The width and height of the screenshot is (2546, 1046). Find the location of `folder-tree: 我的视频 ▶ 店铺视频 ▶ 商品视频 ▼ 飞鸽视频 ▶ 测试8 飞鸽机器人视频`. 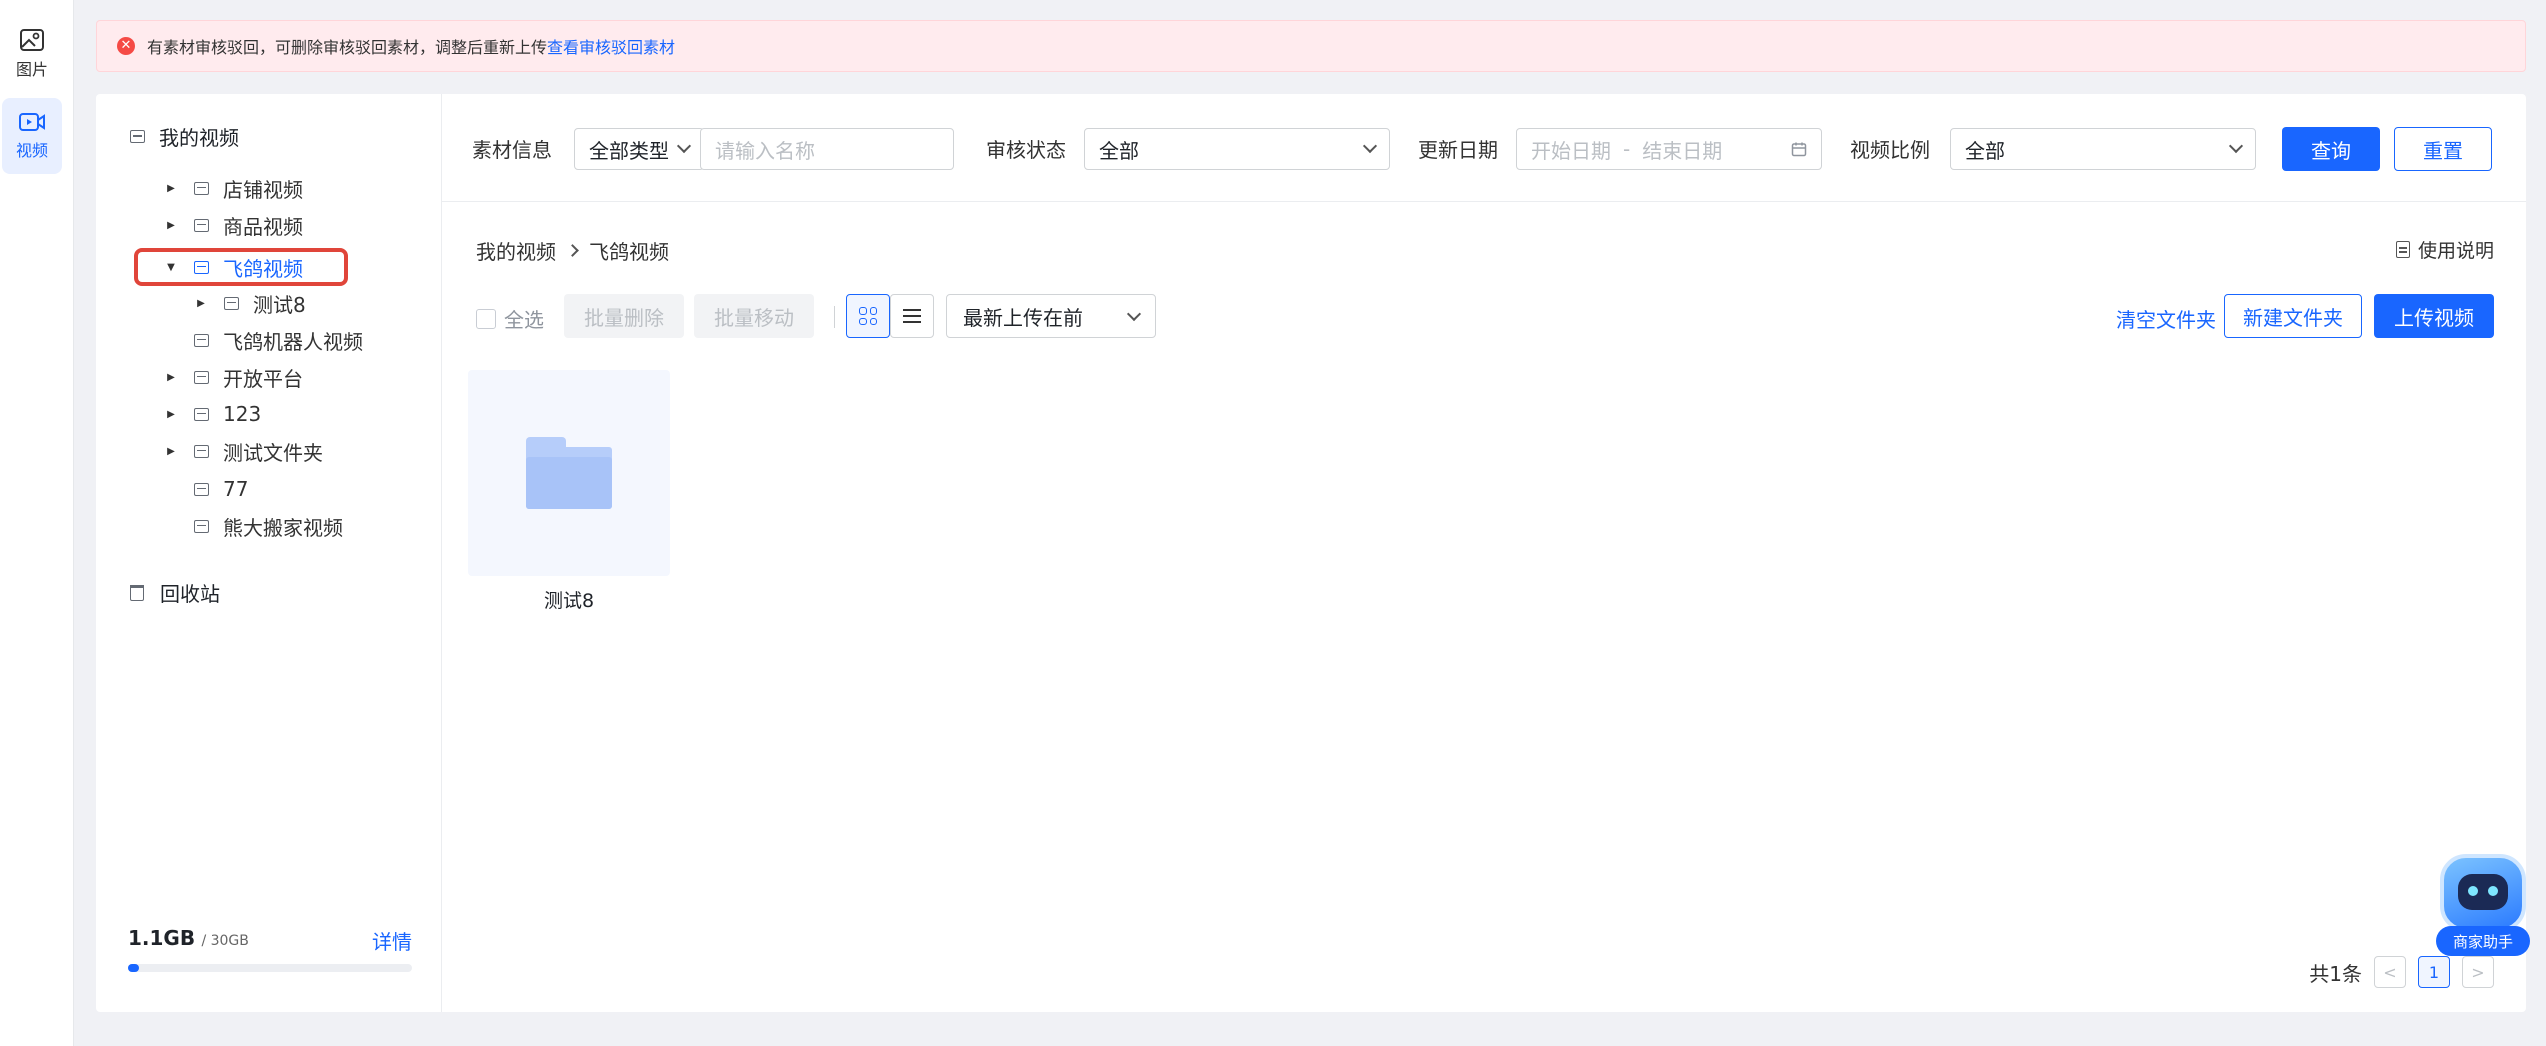

folder-tree: 我的视频 ▶ 店铺视频 ▶ 商品视频 ▼ 飞鸽视频 ▶ 测试8 飞鸽机器人视频 is located at coordinates (269, 553).